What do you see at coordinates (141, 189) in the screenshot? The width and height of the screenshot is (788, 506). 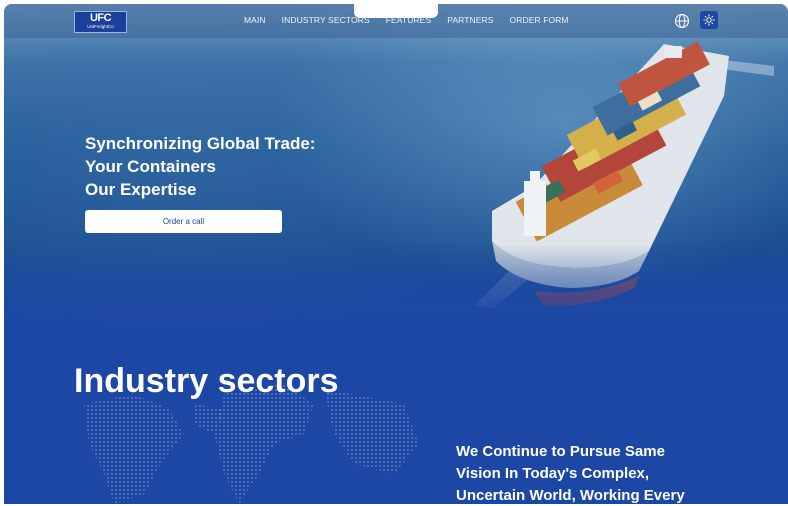 I see `hero-title-line-3: Our Expertise` at bounding box center [141, 189].